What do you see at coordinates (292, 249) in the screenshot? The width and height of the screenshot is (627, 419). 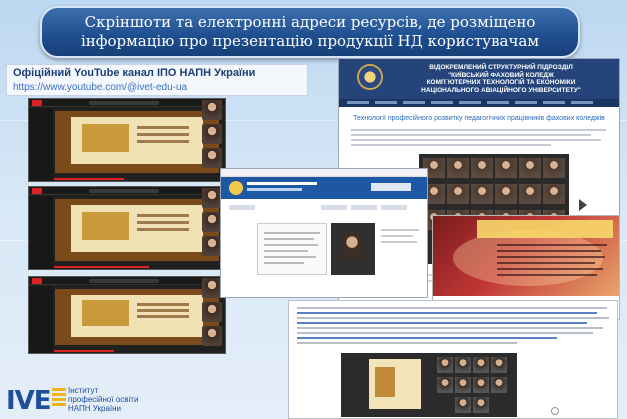 I see `document-preview` at bounding box center [292, 249].